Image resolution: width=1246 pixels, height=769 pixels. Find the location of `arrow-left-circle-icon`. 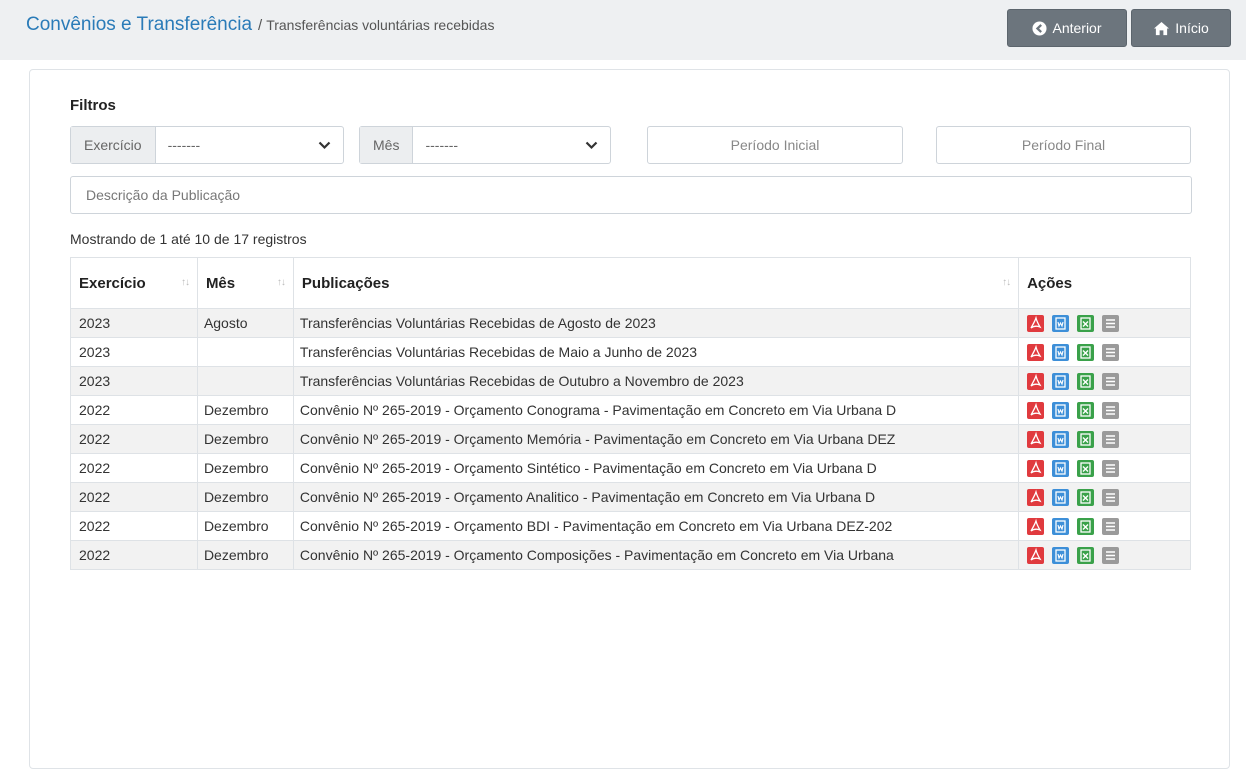

arrow-left-circle-icon is located at coordinates (1040, 28).